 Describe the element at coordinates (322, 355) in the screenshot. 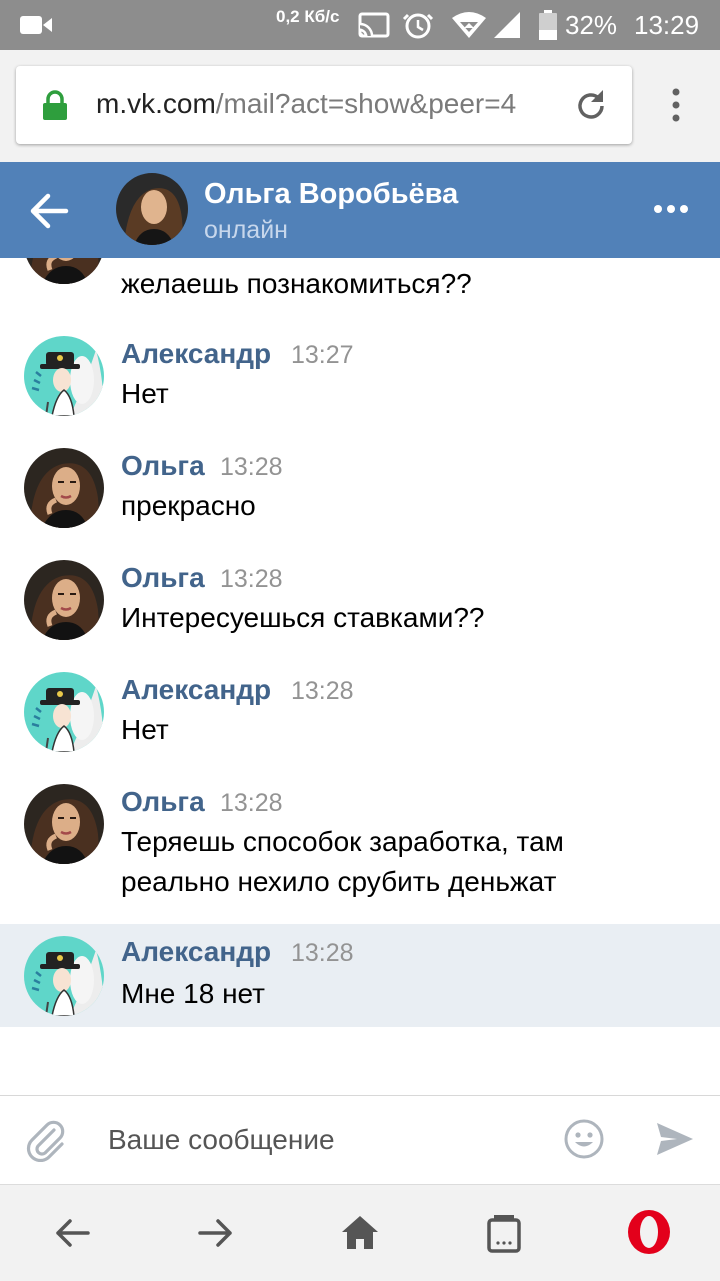

I see `message-time: 13:27` at that location.